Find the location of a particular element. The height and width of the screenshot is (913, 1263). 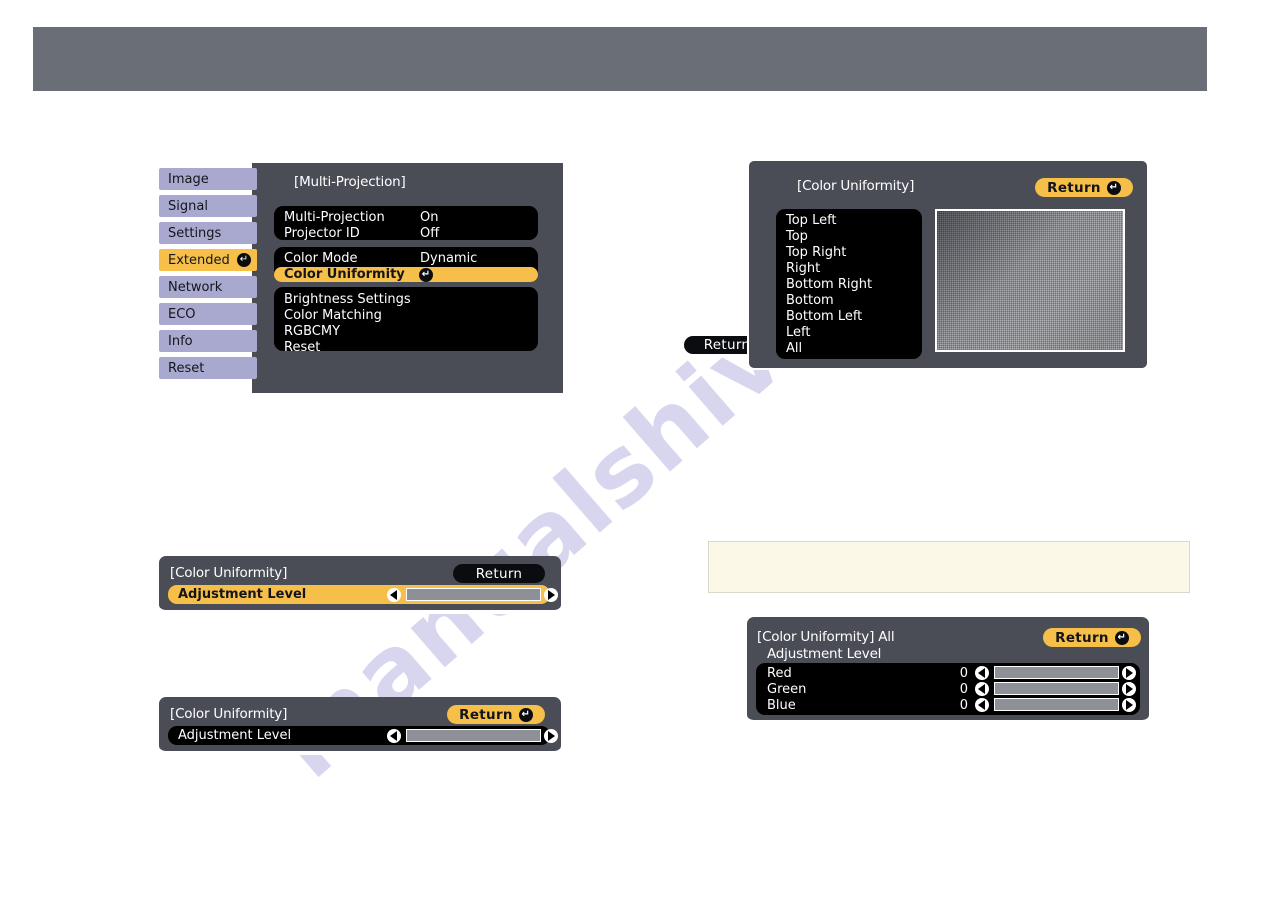

menu-tab-extended: Extended ↵ is located at coordinates (208, 260).